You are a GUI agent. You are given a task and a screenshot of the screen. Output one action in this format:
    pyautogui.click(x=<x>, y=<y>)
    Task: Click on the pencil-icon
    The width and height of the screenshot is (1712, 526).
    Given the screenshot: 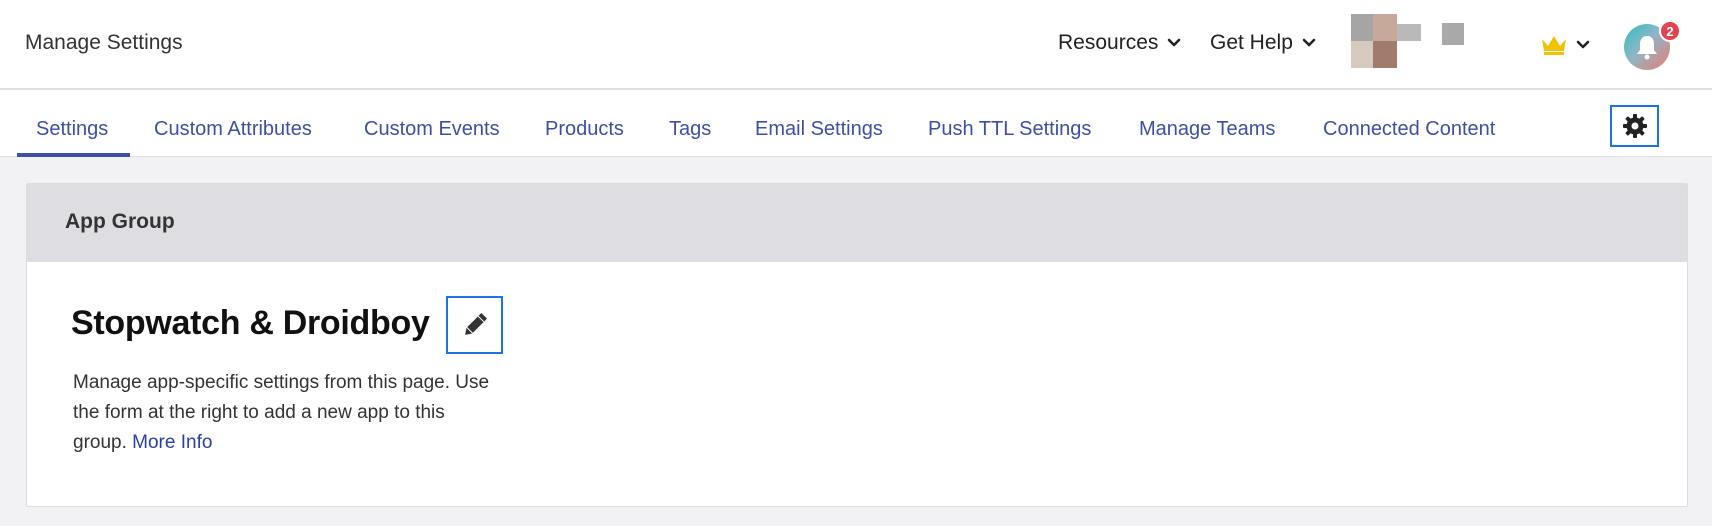 What is the action you would take?
    pyautogui.click(x=475, y=323)
    